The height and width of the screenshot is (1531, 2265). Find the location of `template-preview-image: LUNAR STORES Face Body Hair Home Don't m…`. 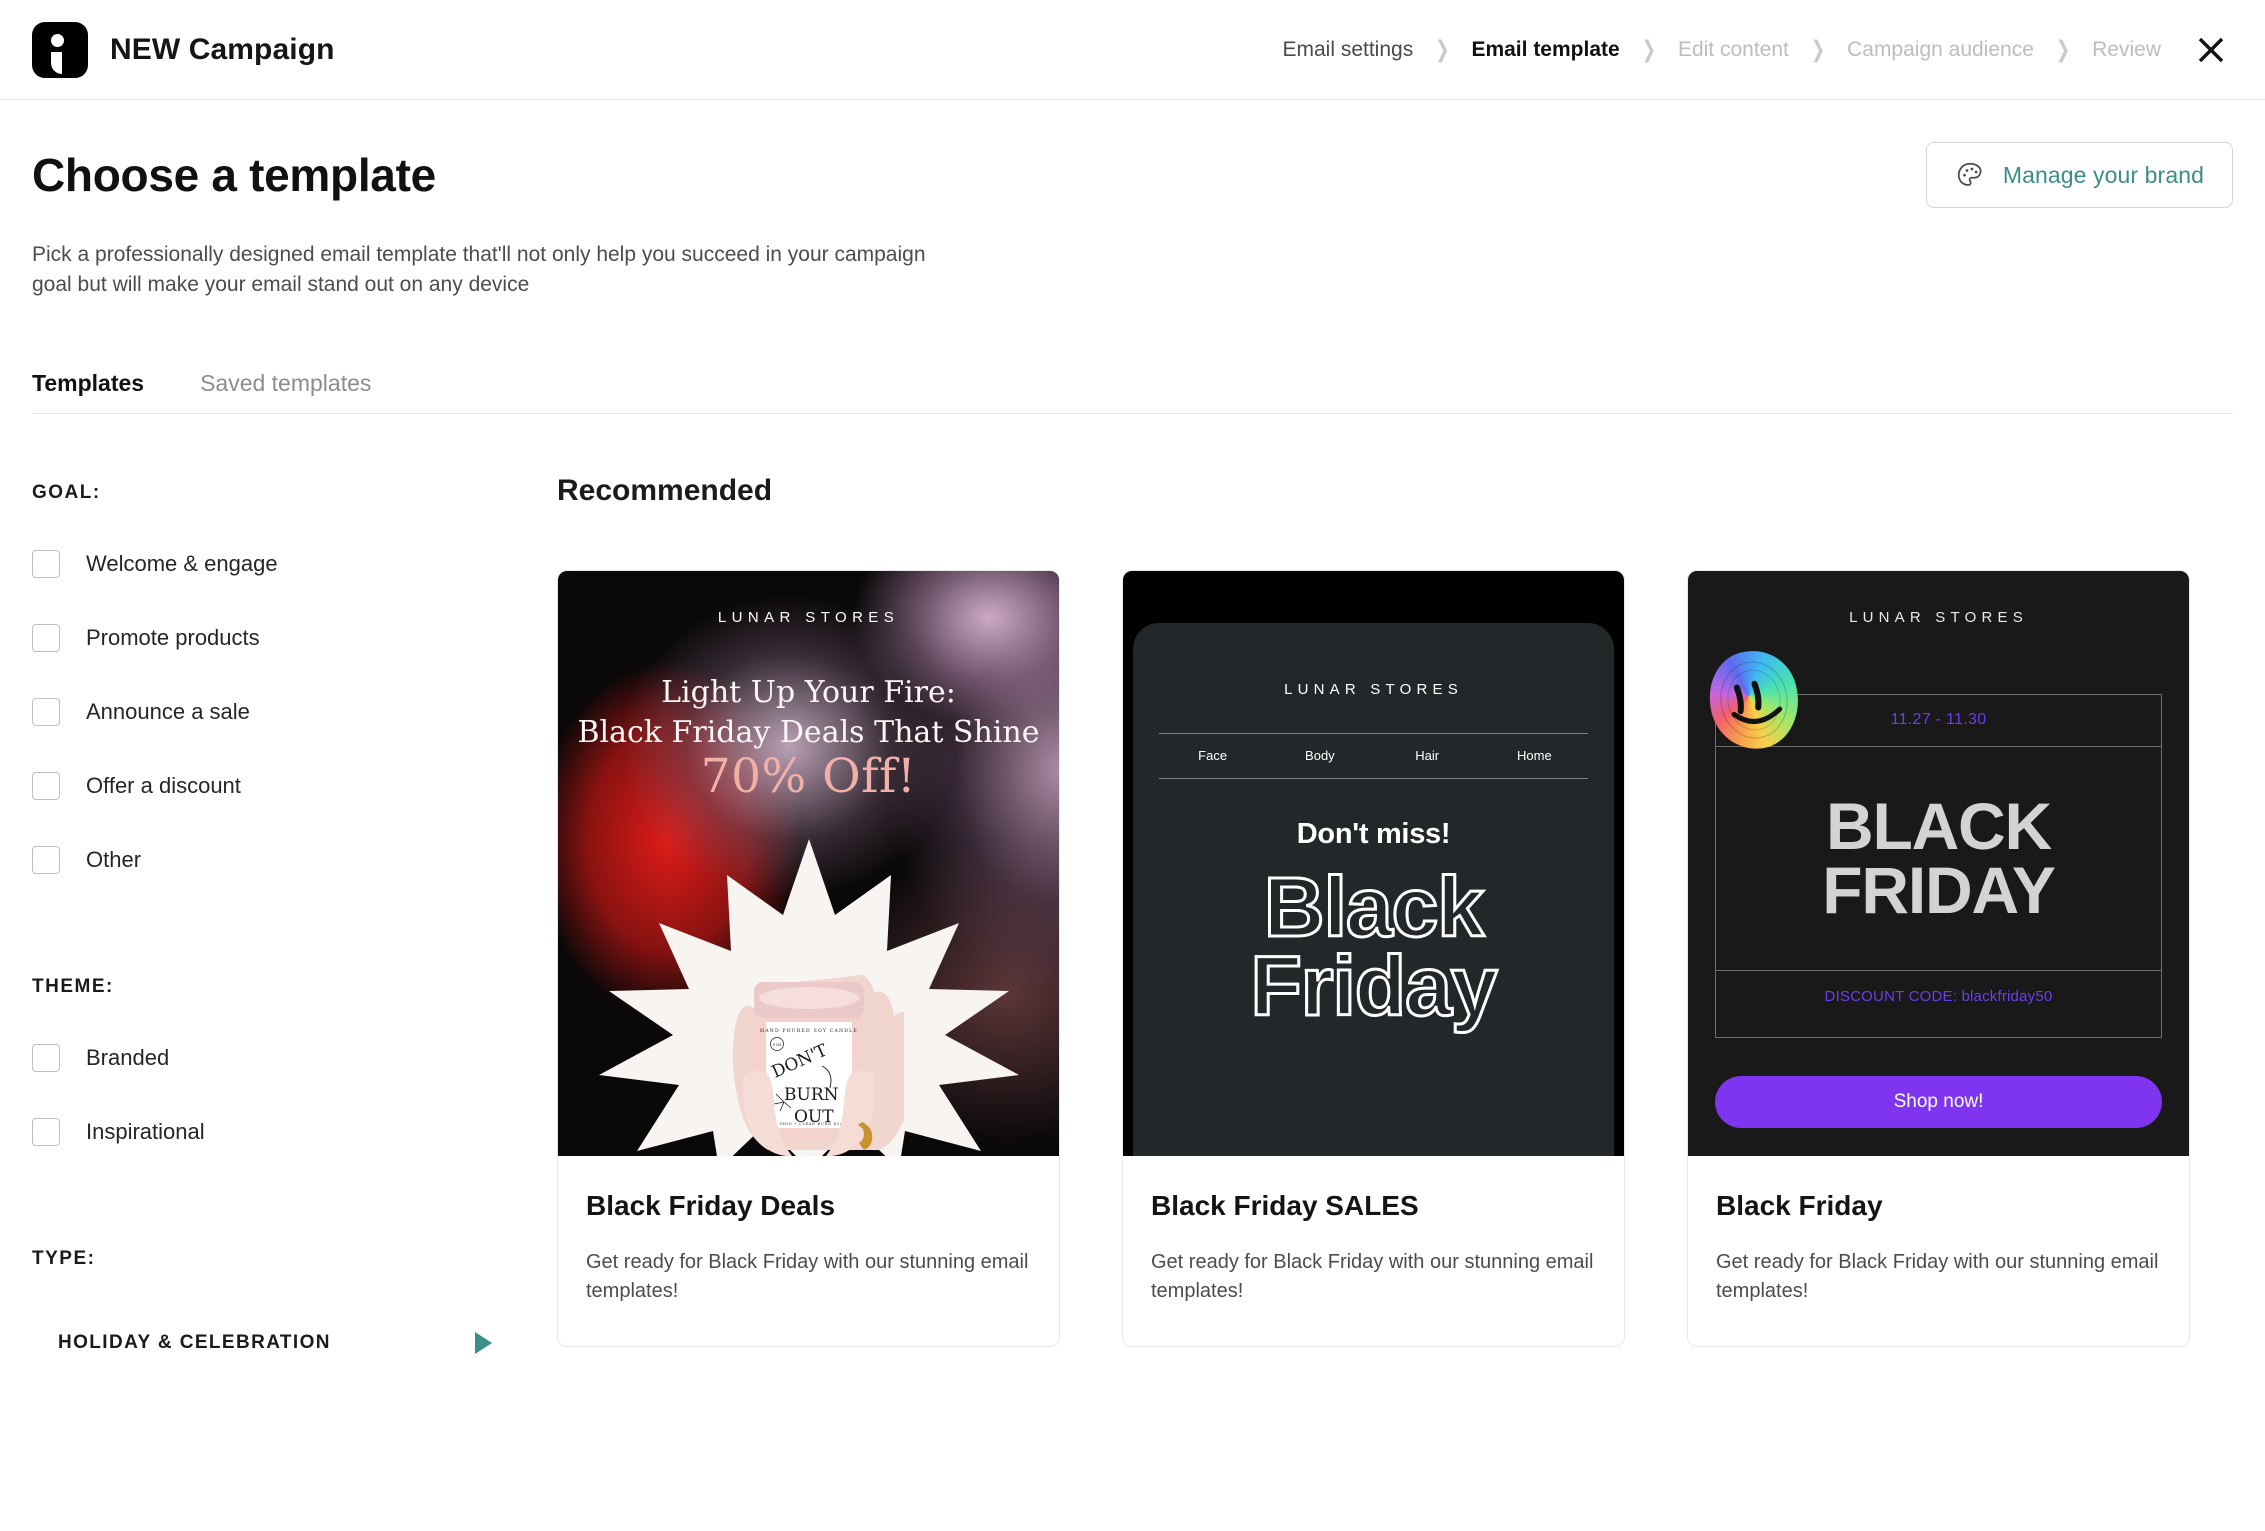

template-preview-image: LUNAR STORES Face Body Hair Home Don't m… is located at coordinates (1373, 863).